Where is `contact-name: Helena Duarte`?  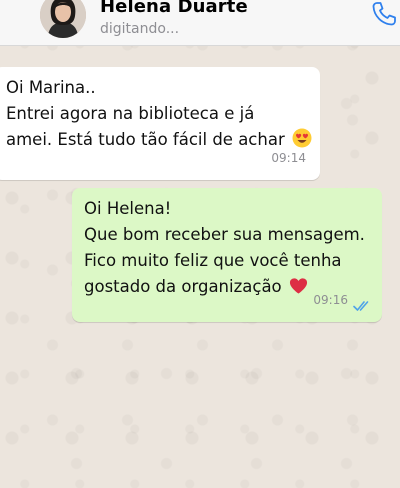
contact-name: Helena Duarte is located at coordinates (174, 8).